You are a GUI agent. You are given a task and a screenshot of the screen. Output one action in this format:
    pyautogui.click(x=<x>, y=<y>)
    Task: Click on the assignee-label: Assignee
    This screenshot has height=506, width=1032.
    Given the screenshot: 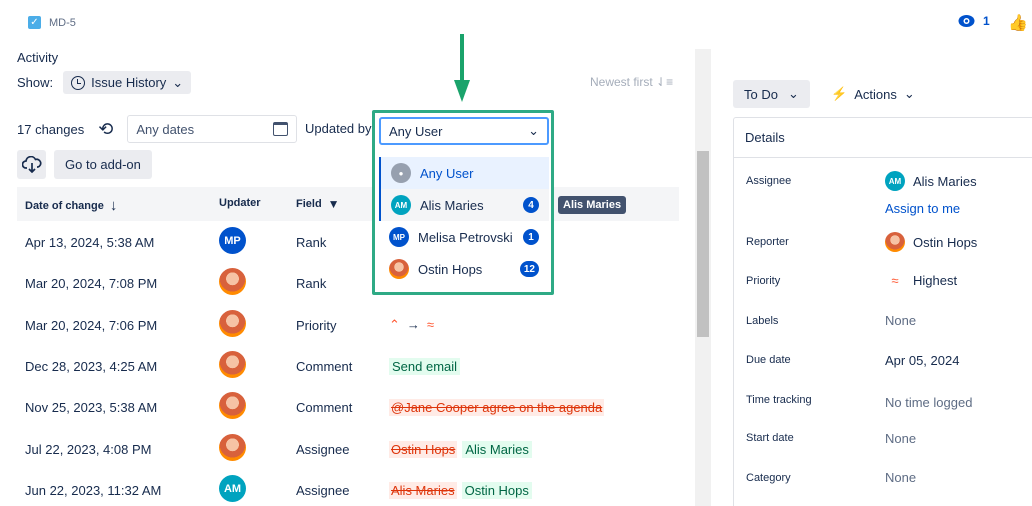 What is the action you would take?
    pyautogui.click(x=769, y=181)
    